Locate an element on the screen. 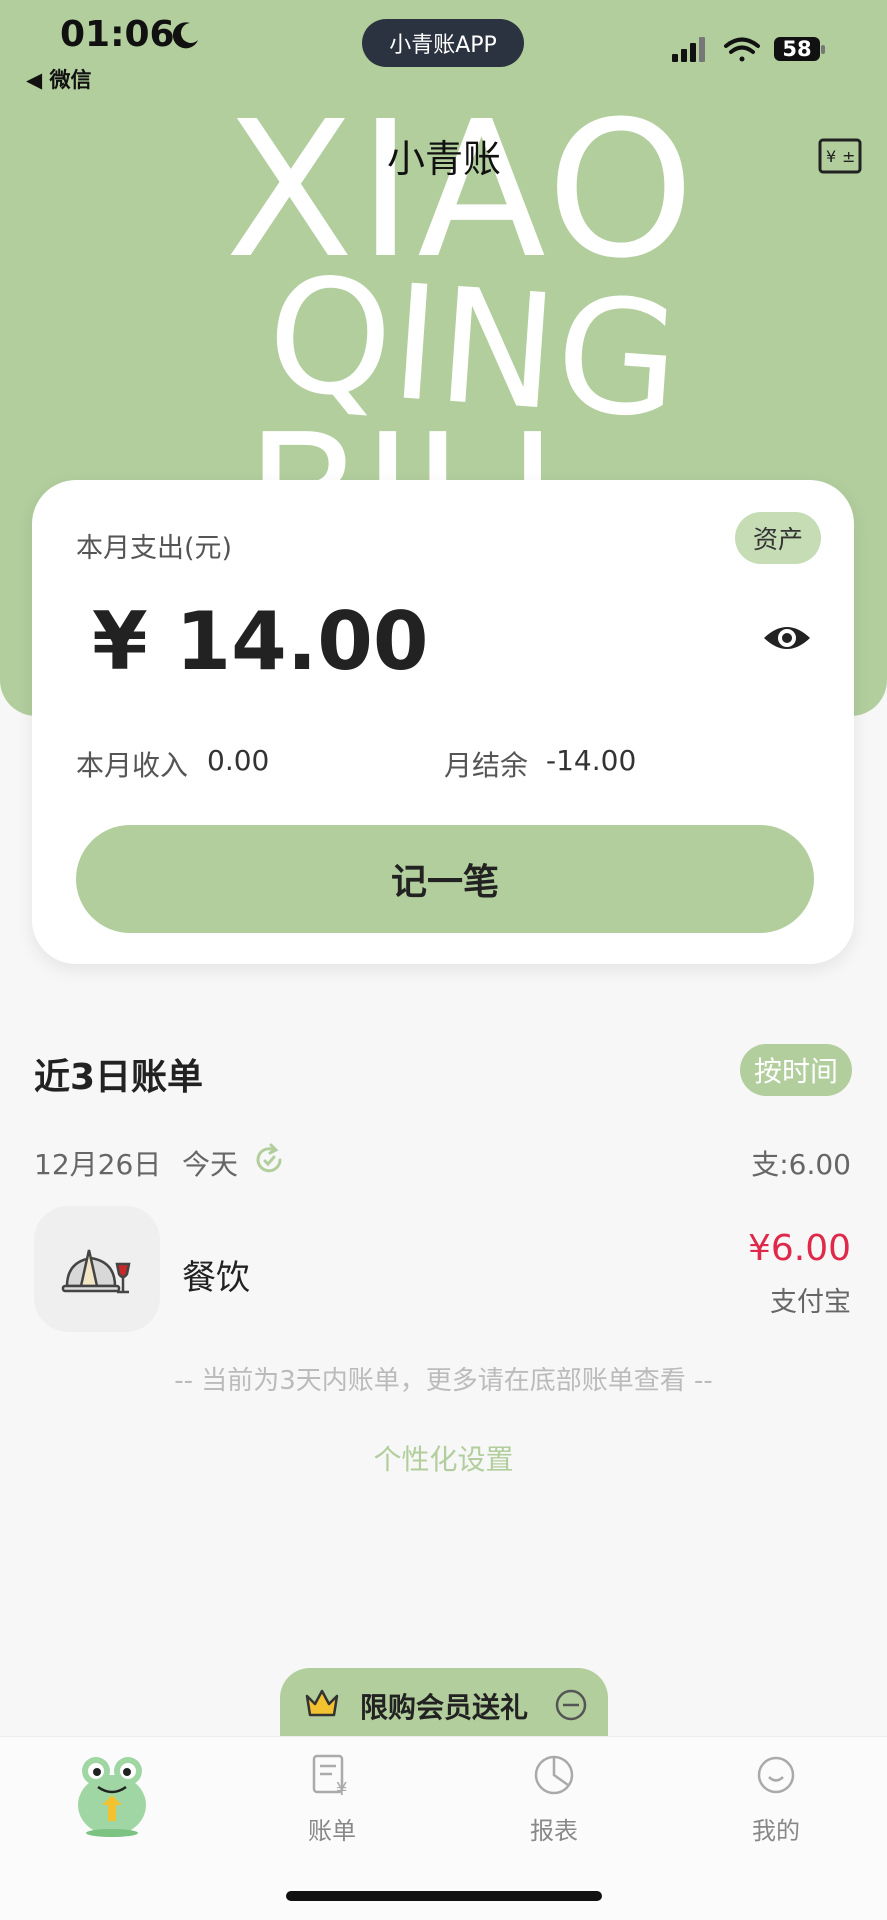  monthly-expense-amount: ¥ 14.00 is located at coordinates (260, 641).